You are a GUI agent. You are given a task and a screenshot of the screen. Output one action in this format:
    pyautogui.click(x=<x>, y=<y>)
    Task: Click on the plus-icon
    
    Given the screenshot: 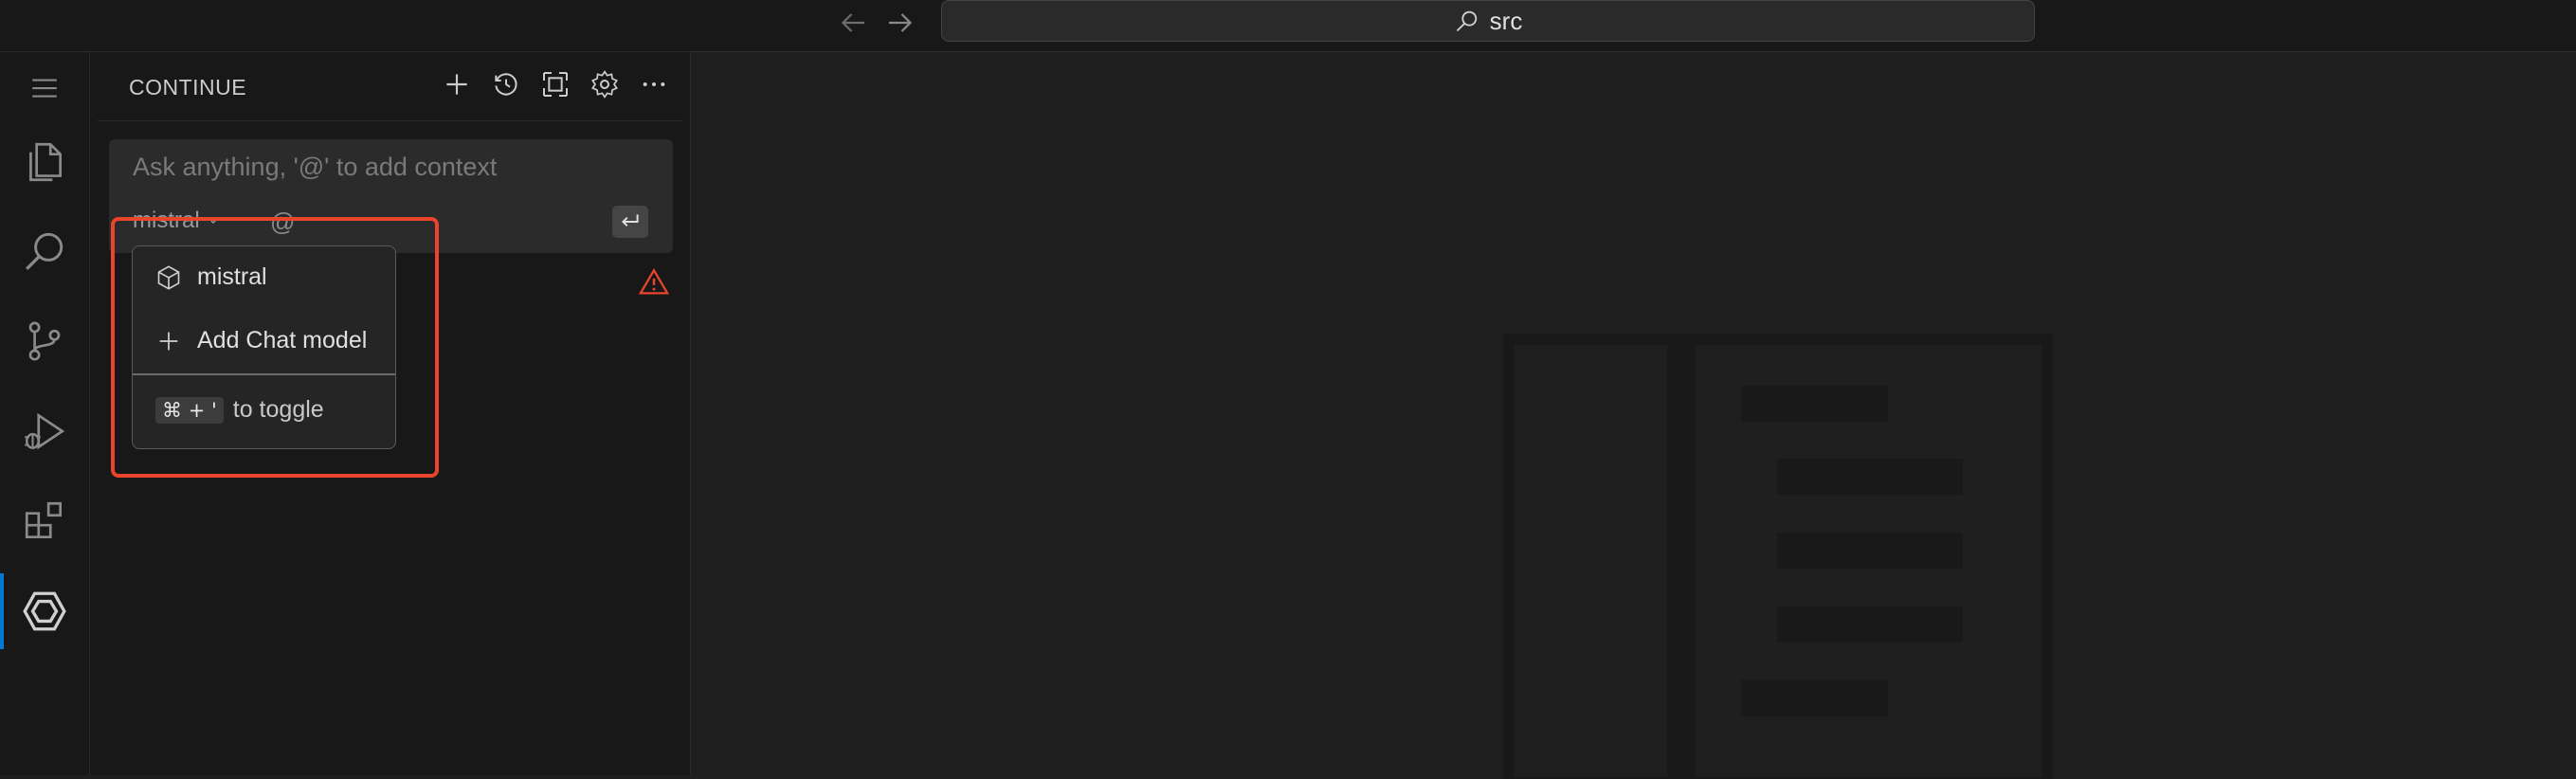 What is the action you would take?
    pyautogui.click(x=456, y=85)
    